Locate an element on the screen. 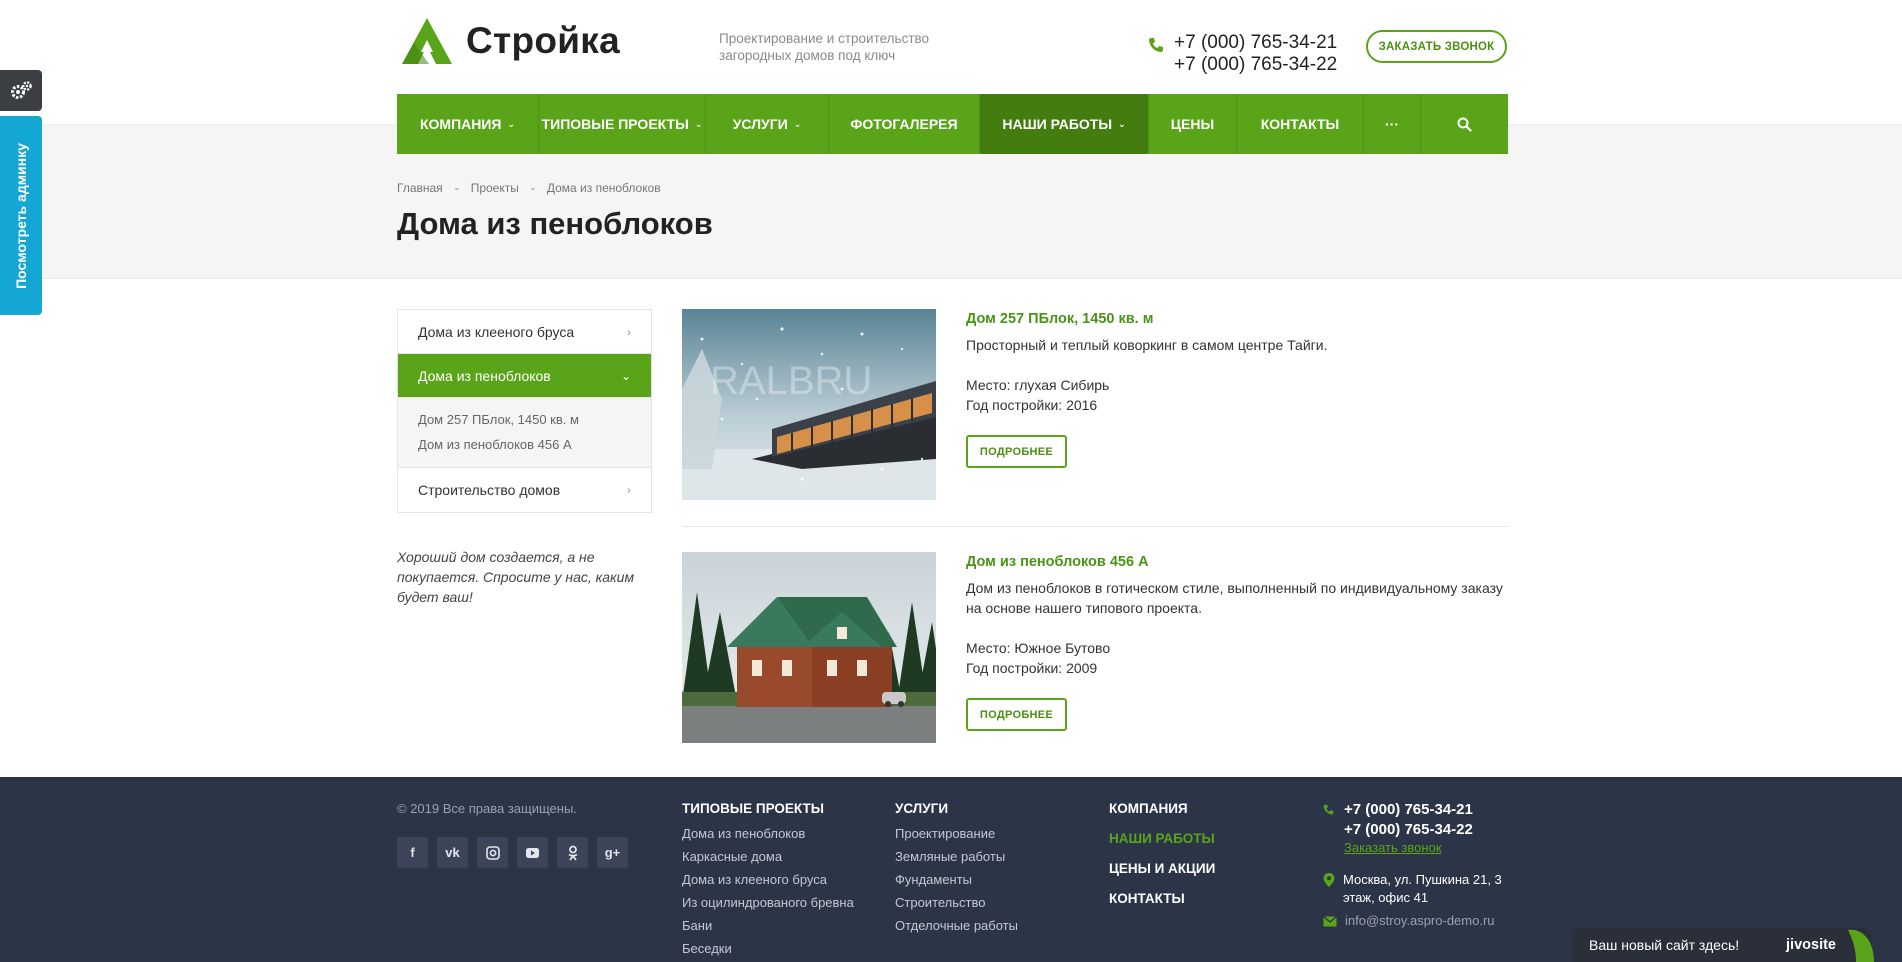  nav-item-company: КОМПАНИЯ ⌄ is located at coordinates (468, 124).